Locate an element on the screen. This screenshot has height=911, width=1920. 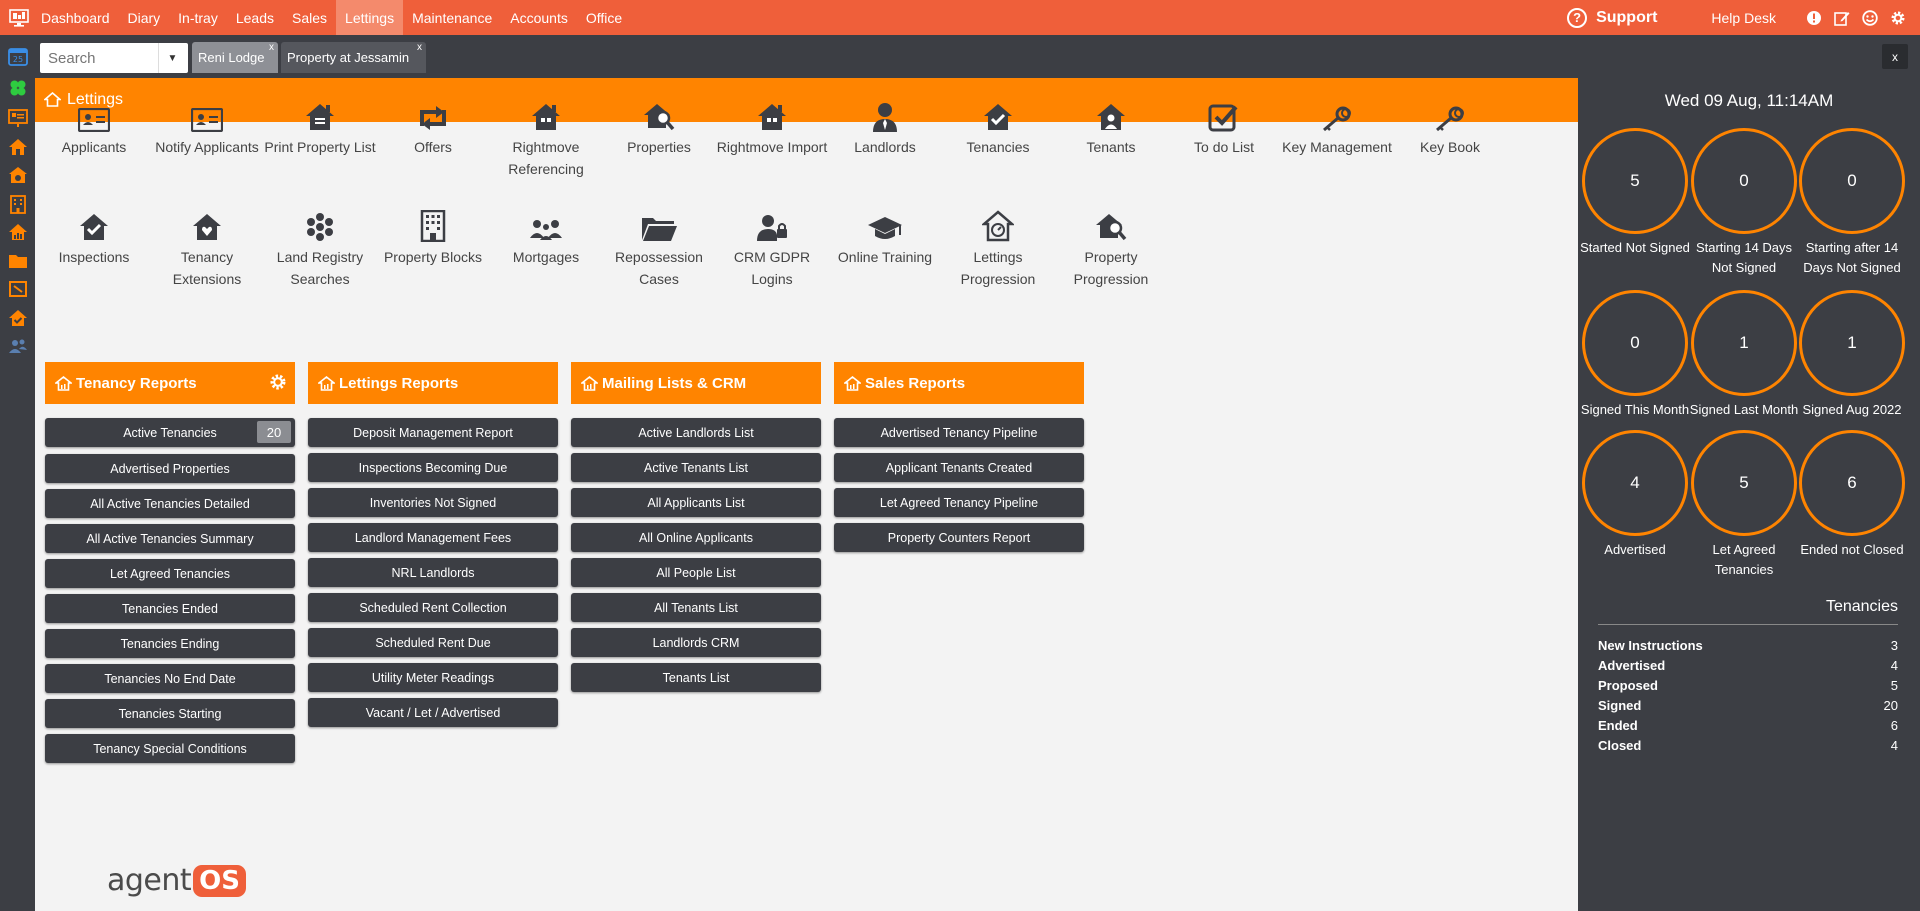
tenancy-summary-row: Proposed 5 is located at coordinates (1748, 685).